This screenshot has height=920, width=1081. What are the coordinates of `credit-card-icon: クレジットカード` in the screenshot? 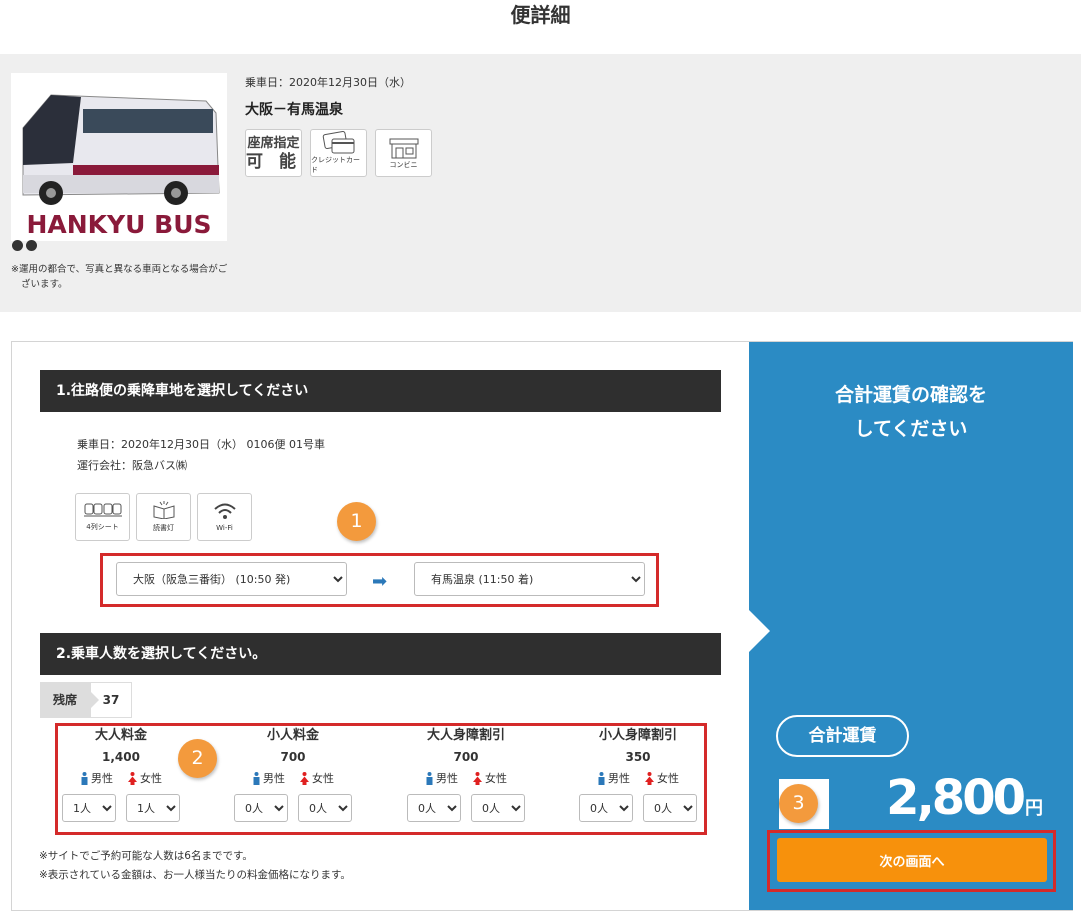 It's located at (338, 153).